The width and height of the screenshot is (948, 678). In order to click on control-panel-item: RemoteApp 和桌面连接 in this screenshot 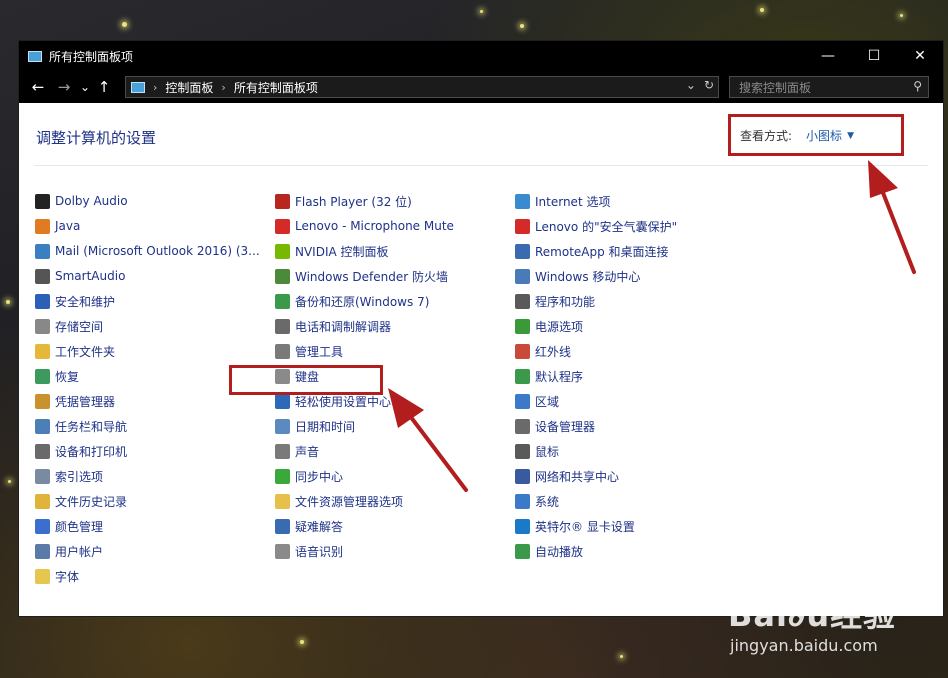, I will do `click(592, 251)`.